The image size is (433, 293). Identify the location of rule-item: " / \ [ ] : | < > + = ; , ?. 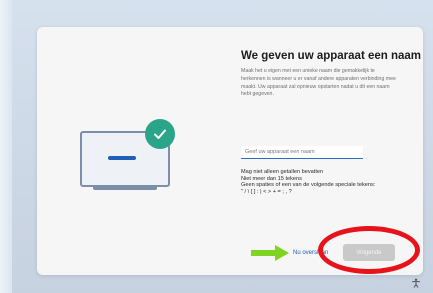
(266, 191).